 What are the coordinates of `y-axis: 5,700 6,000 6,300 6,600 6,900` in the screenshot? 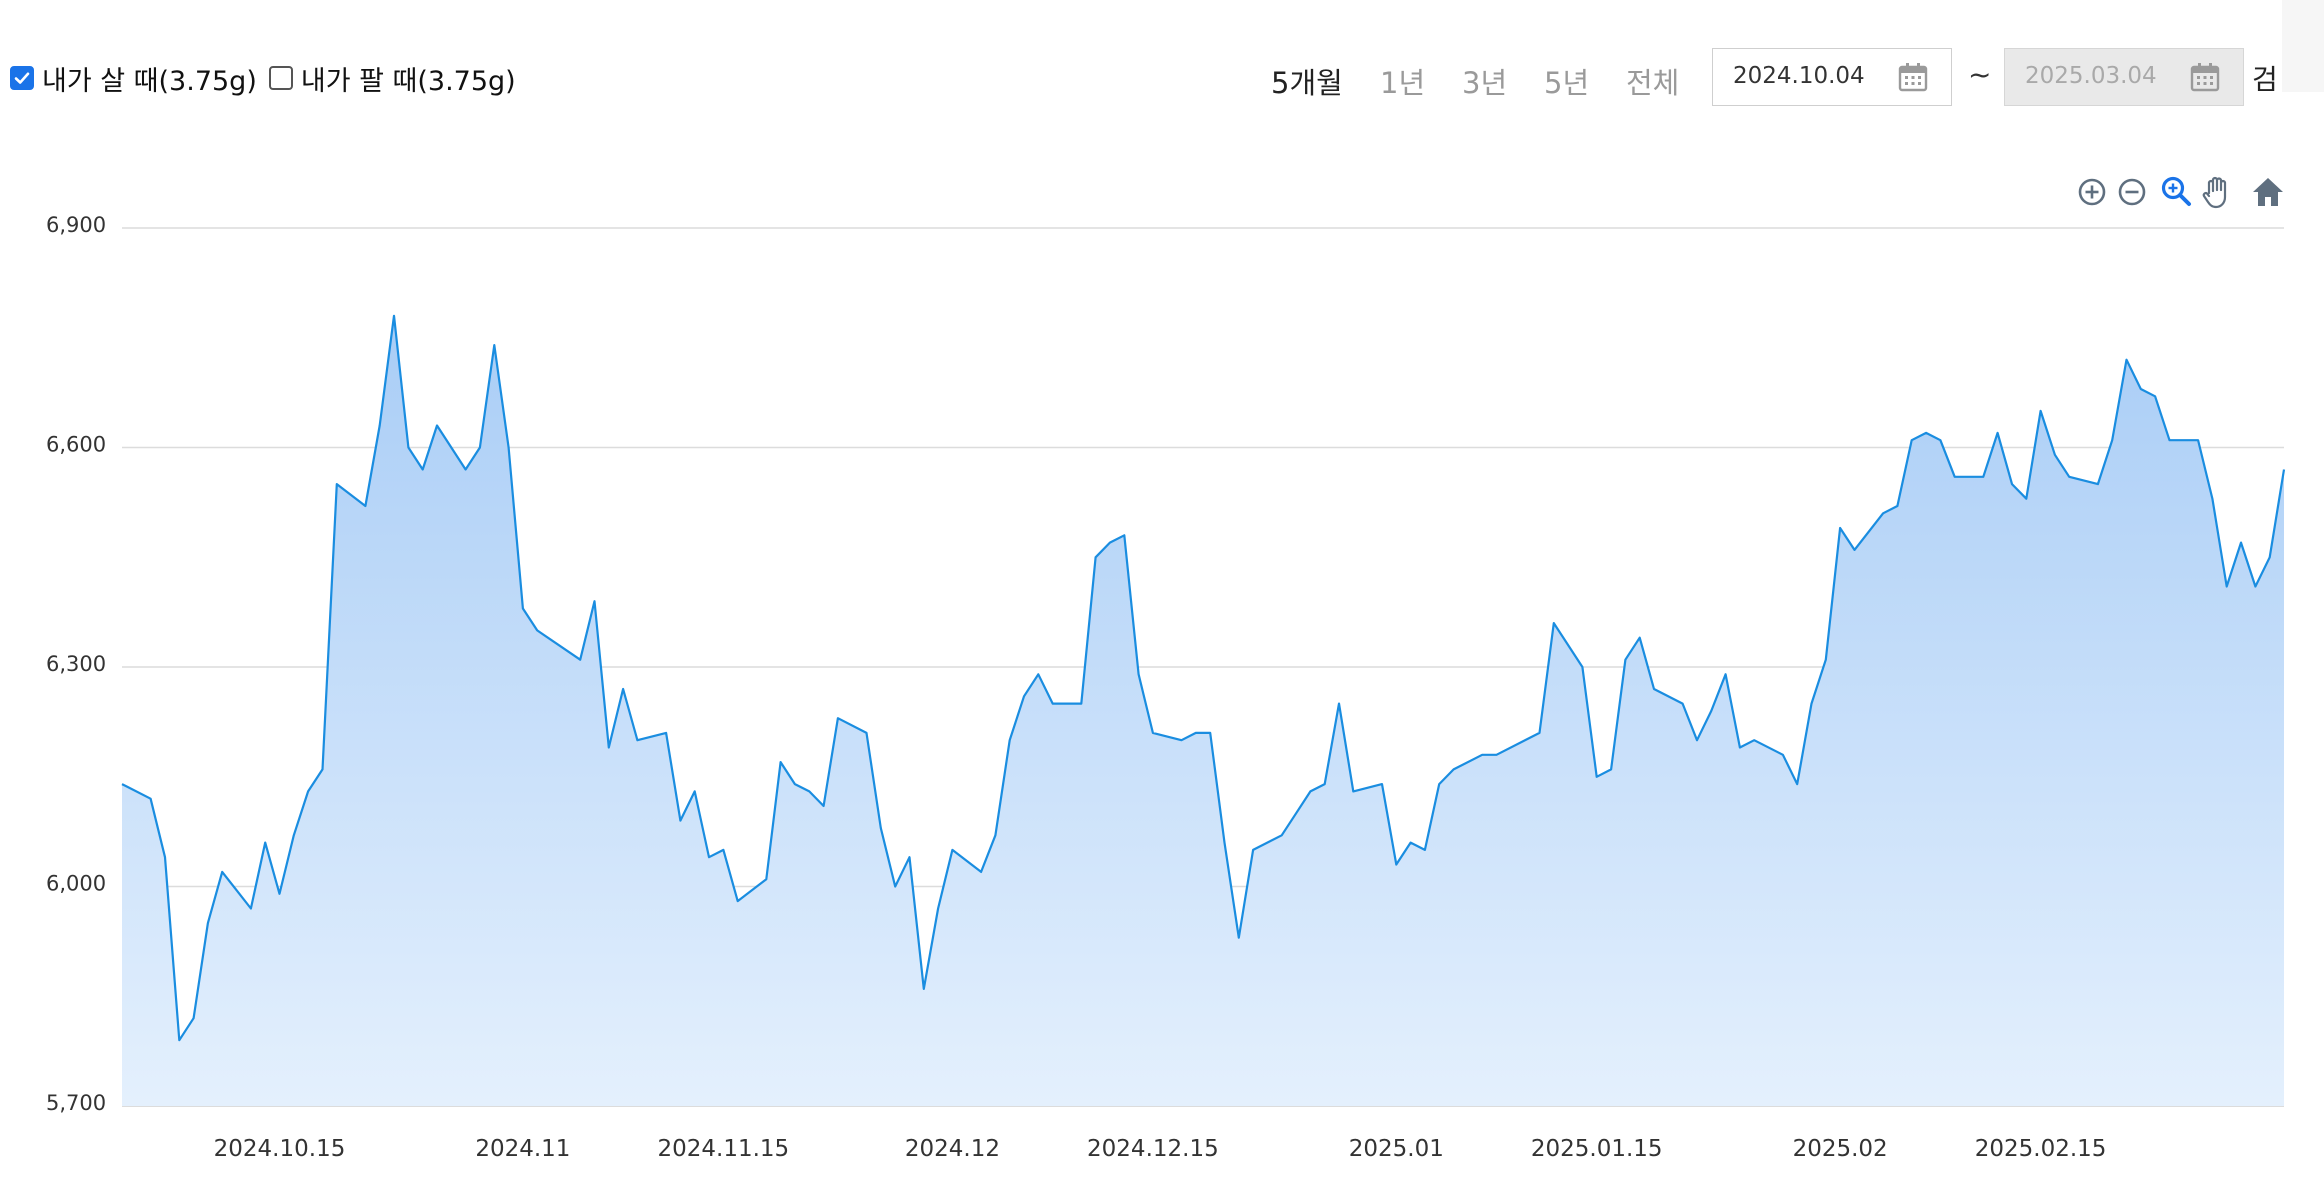 It's located at (76, 664).